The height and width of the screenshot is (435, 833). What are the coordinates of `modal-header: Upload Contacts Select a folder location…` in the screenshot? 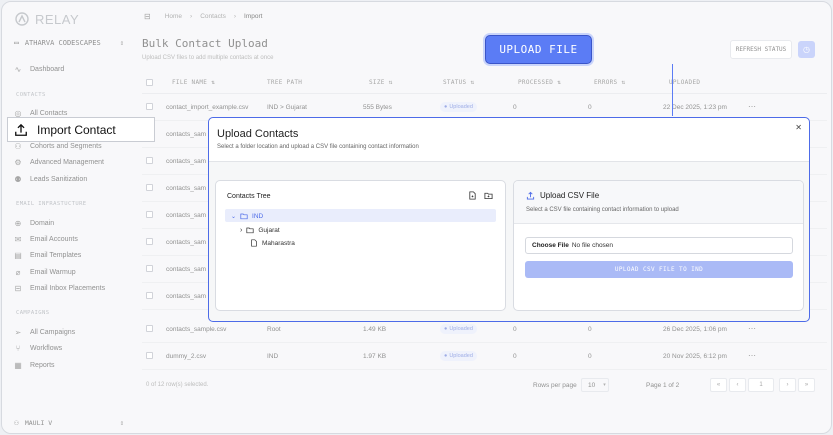 It's located at (509, 140).